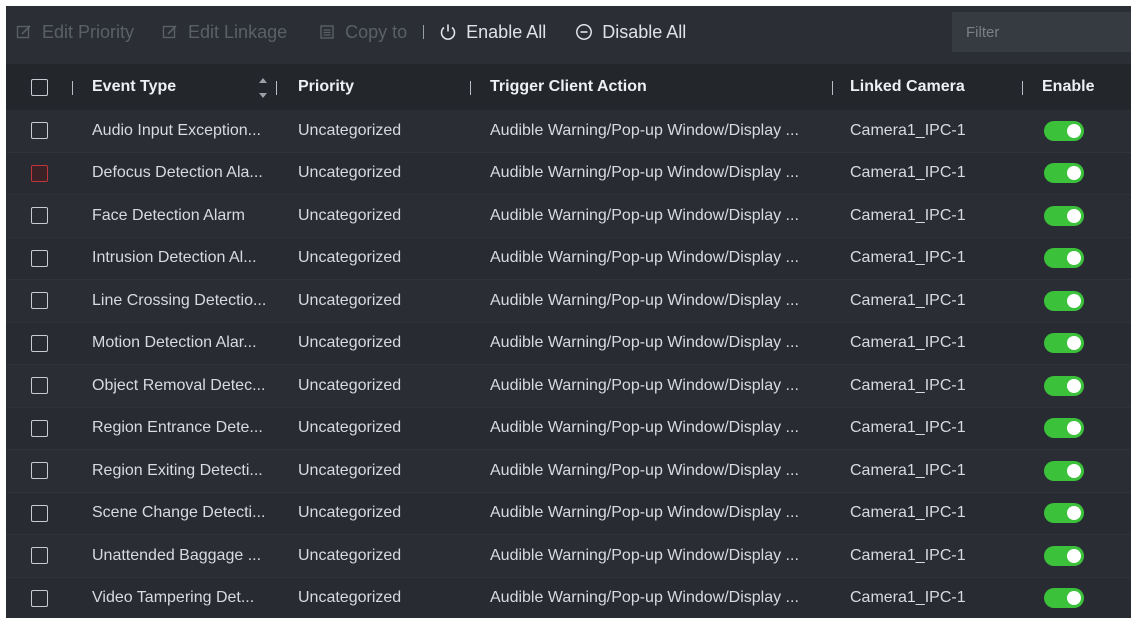  What do you see at coordinates (263, 88) in the screenshot?
I see `sort-icon` at bounding box center [263, 88].